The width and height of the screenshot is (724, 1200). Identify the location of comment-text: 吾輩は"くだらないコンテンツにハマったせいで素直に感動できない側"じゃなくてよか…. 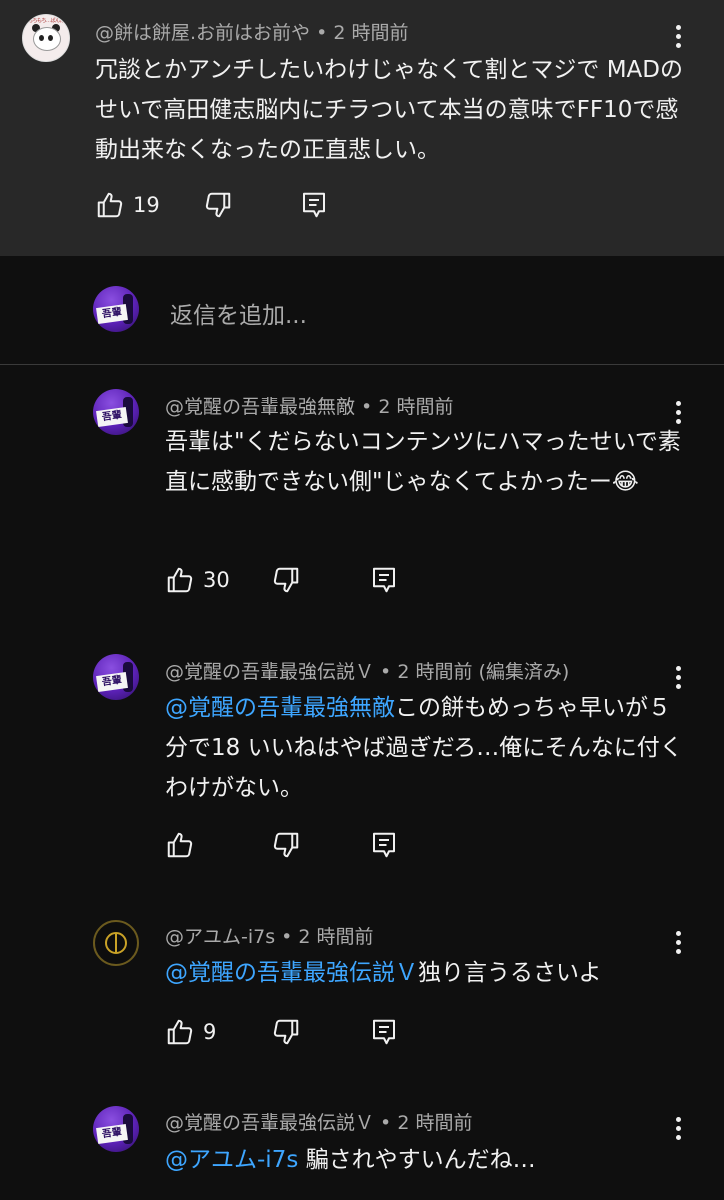
(423, 462).